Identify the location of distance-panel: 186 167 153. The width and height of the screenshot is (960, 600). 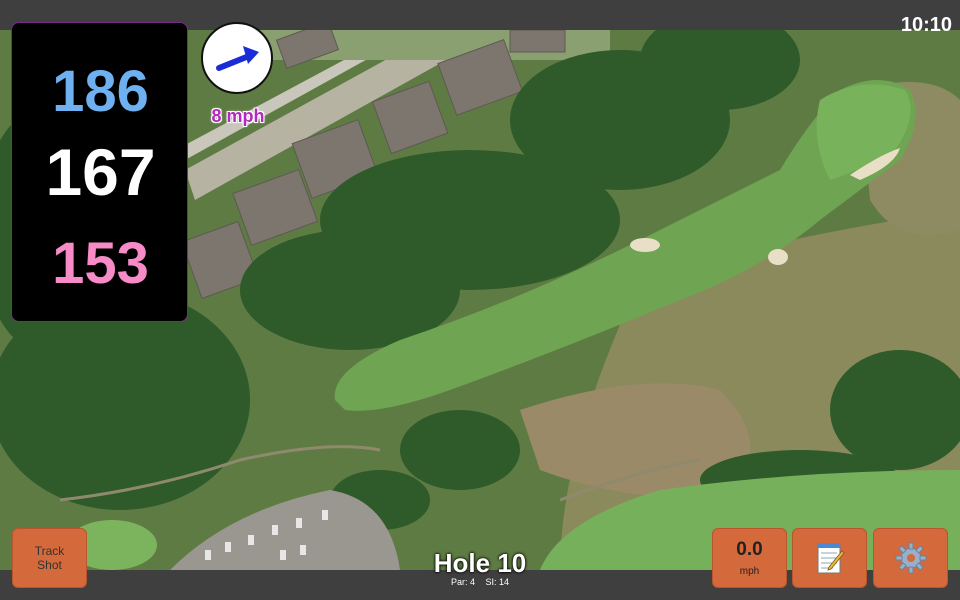
(99, 172).